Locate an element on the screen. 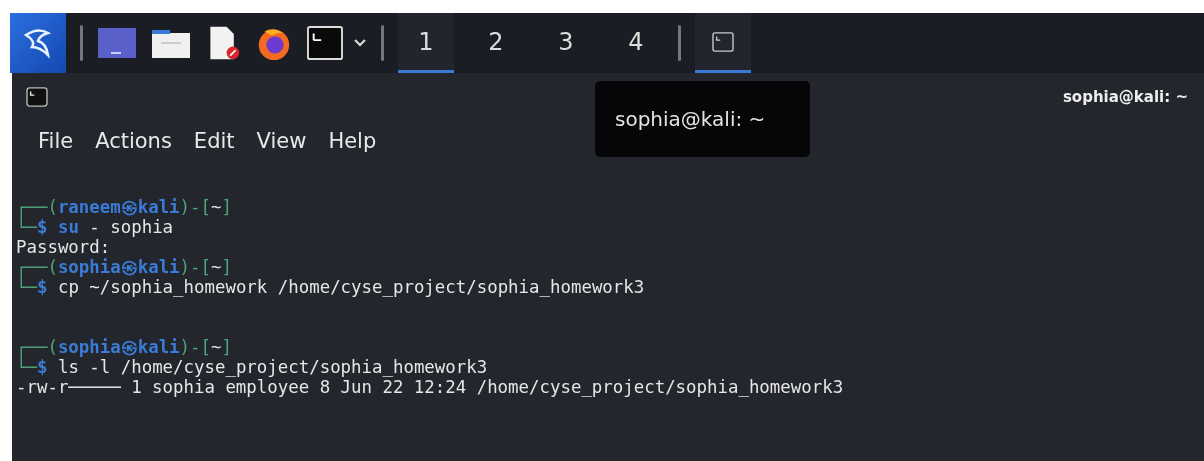  terminal-line: └─$ ls -l /home/cyse_project/sophia_homework3 is located at coordinates (252, 367).